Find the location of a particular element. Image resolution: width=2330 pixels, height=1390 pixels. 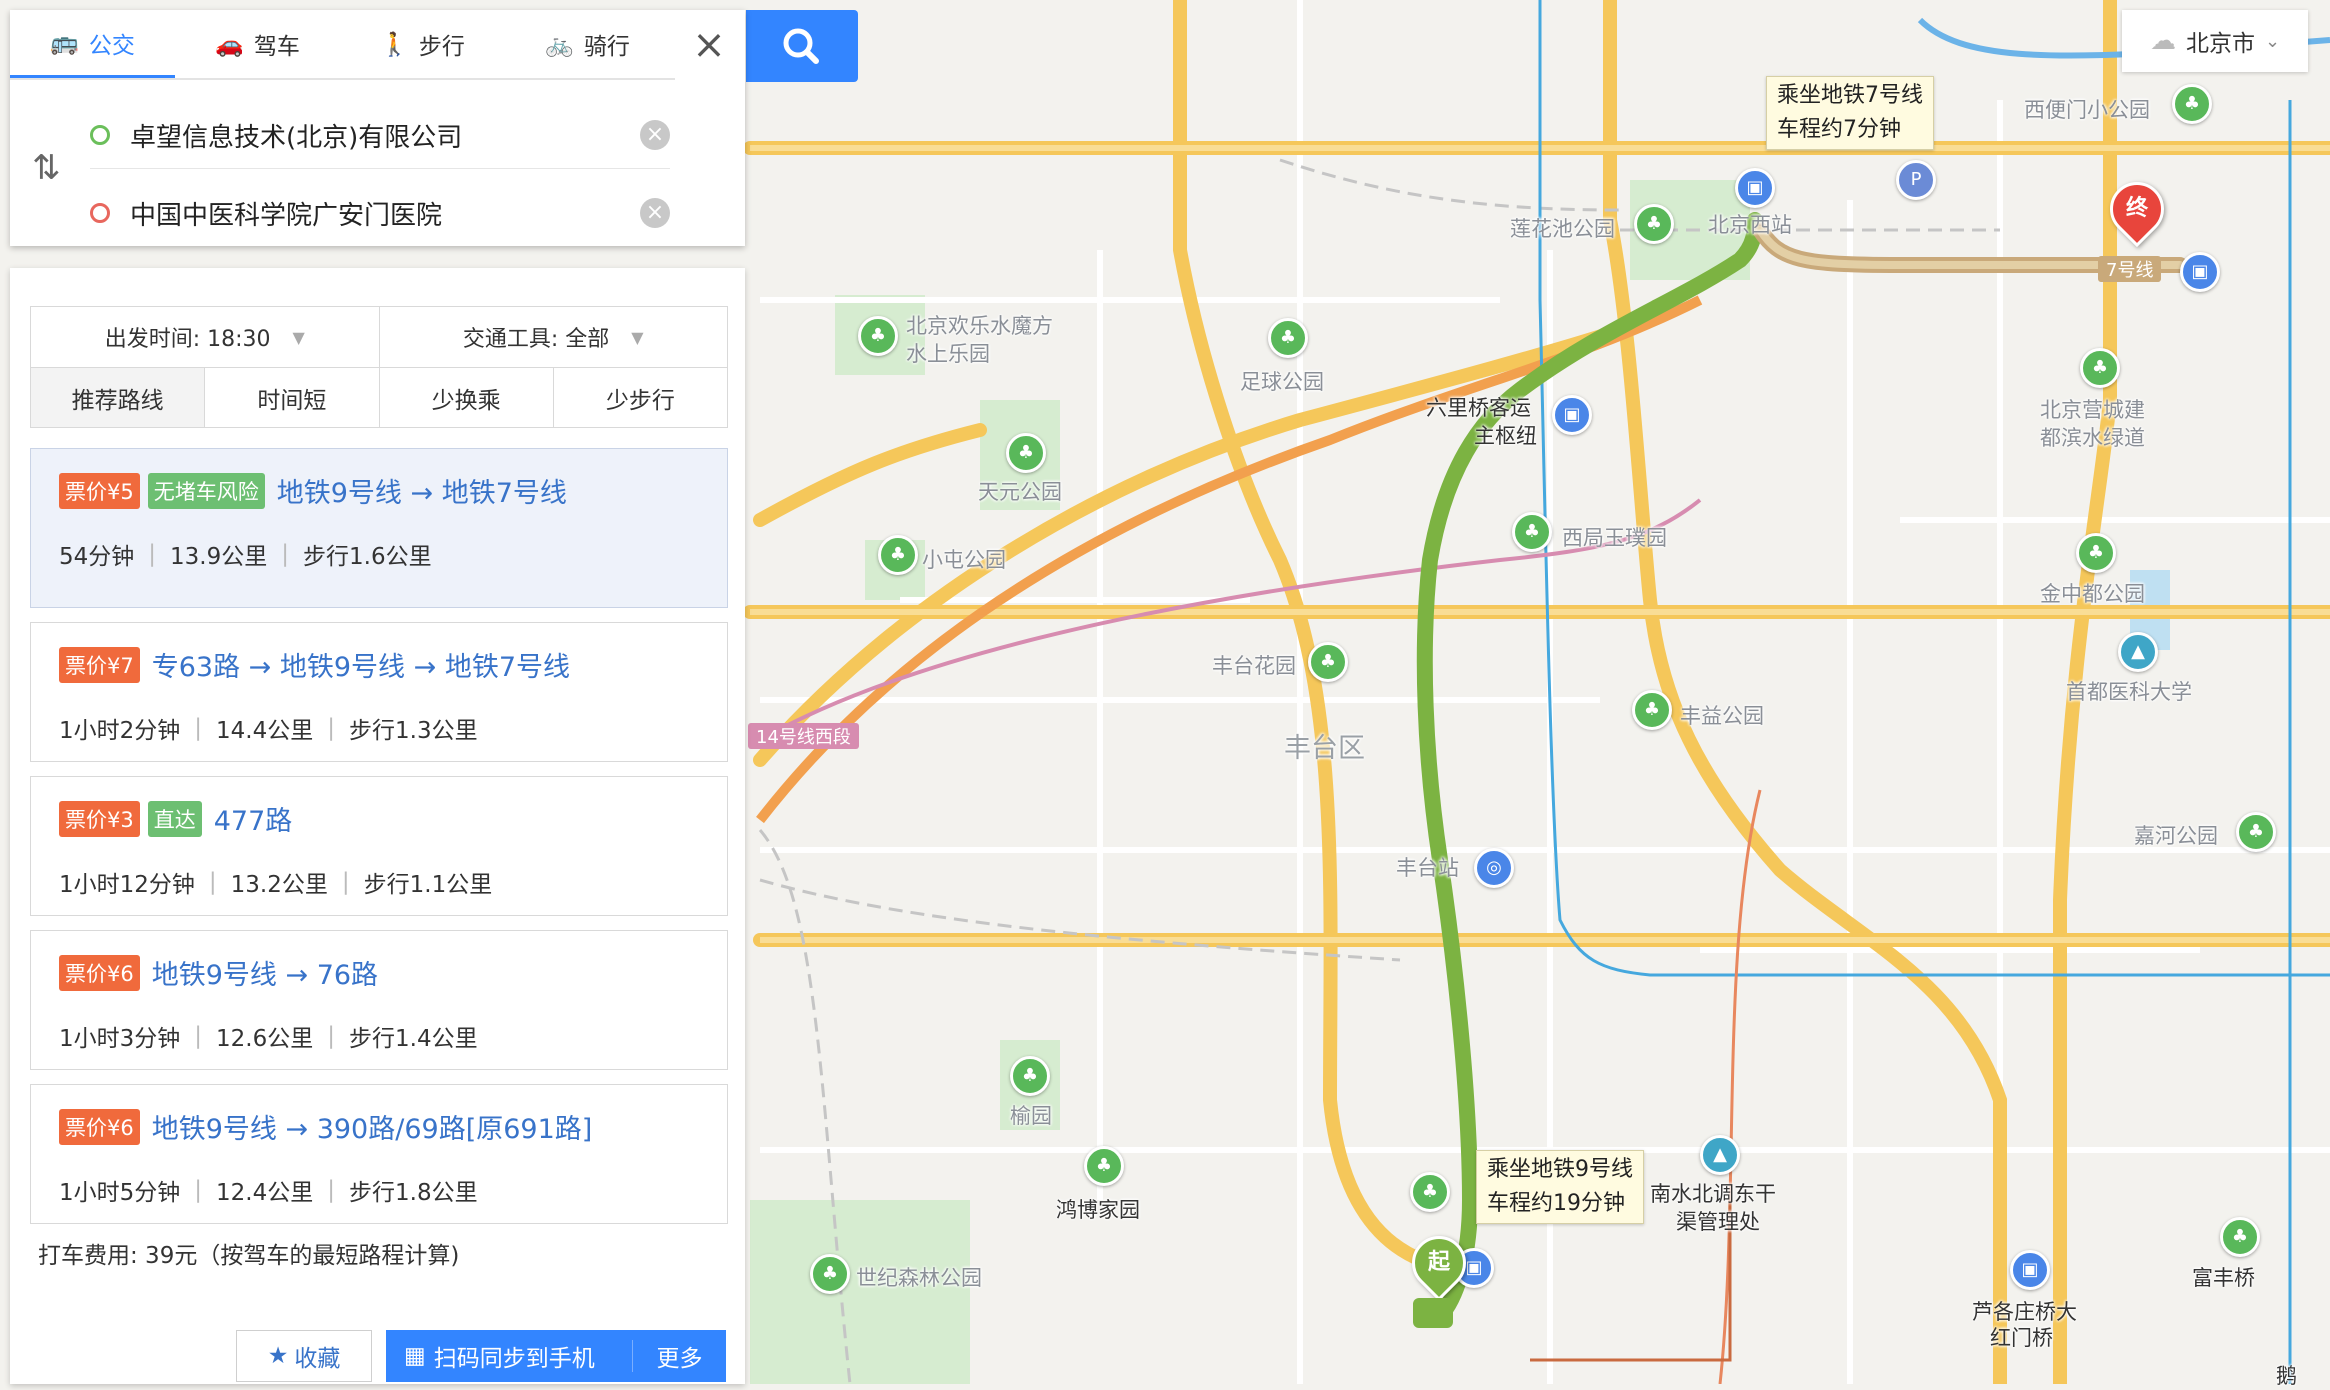

route-duration: 1小时2分钟 is located at coordinates (120, 731).